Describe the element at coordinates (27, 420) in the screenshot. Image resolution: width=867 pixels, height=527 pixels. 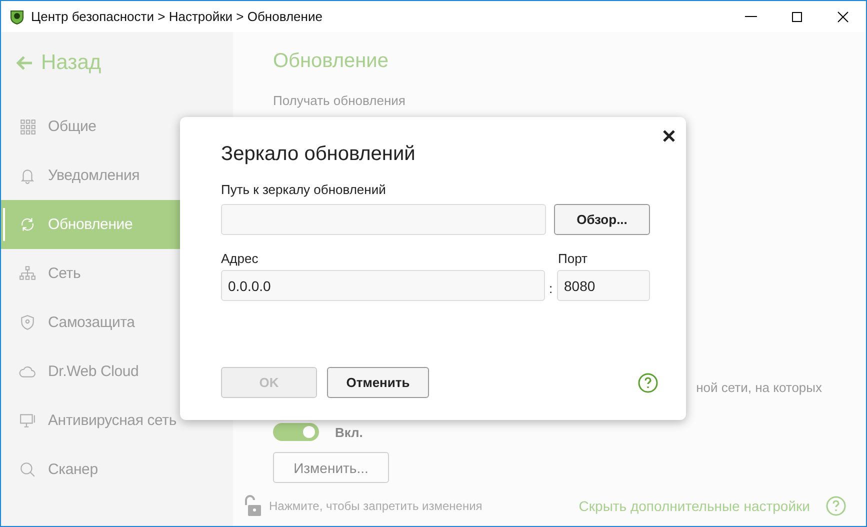
I see `monitor-icon` at that location.